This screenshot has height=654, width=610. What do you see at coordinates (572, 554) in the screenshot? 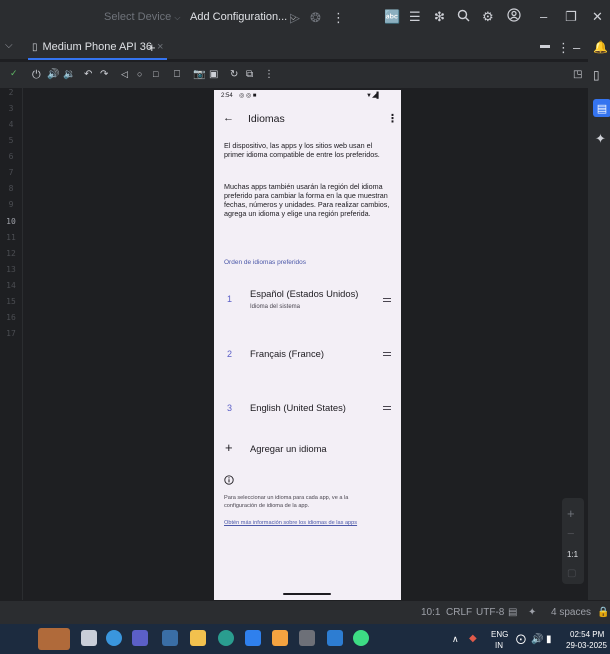
I see `zoom-actual-size-button: 1:1` at bounding box center [572, 554].